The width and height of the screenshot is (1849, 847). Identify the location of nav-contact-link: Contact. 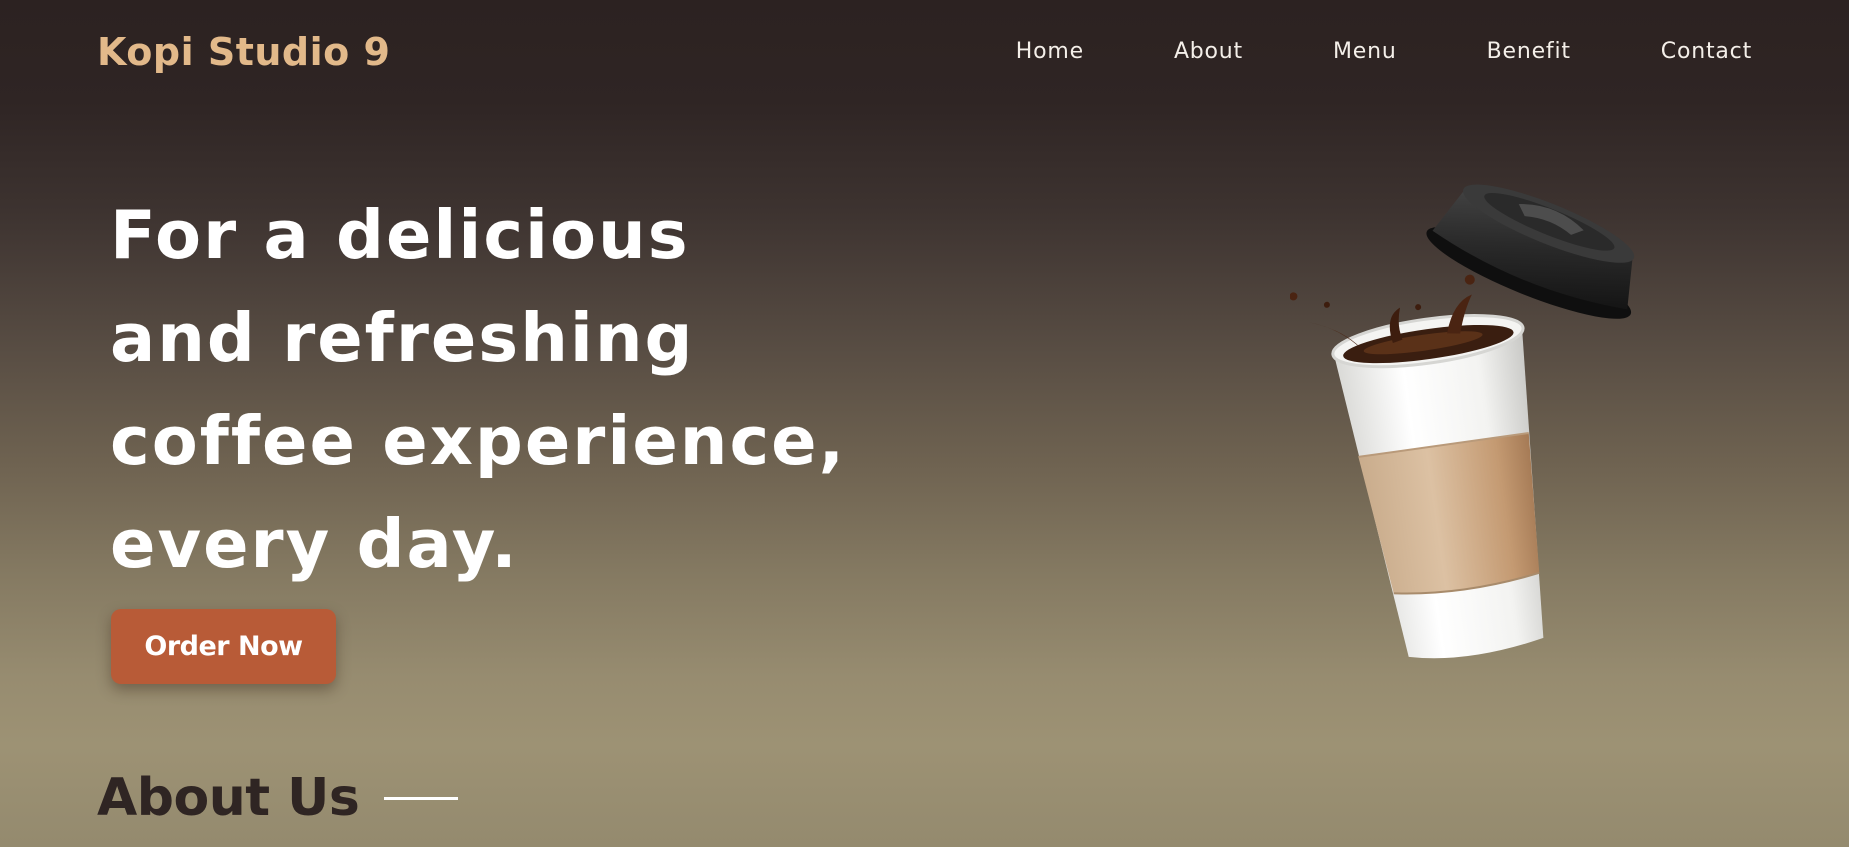
(1706, 52).